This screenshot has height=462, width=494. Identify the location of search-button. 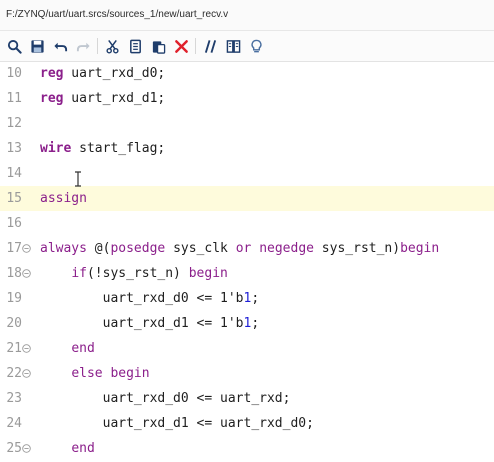
(14, 46).